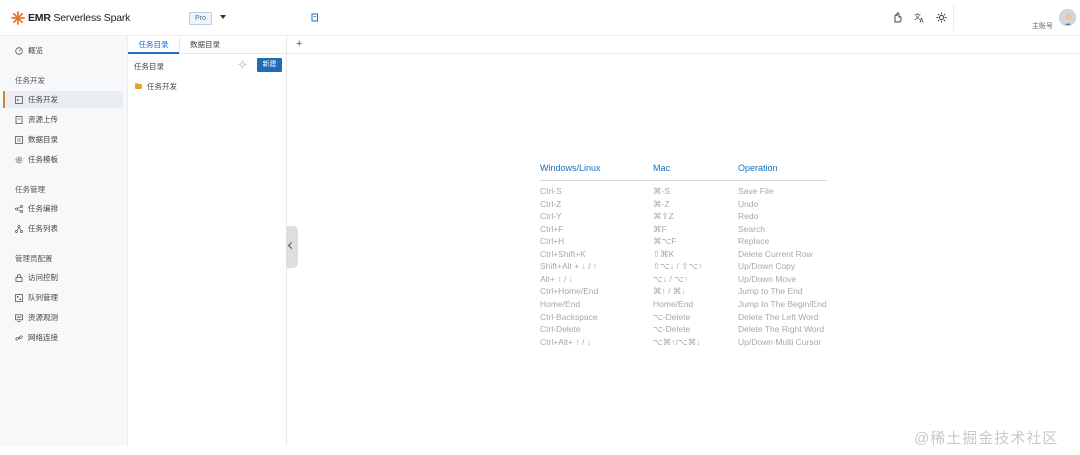 This screenshot has height=455, width=1080. What do you see at coordinates (540, 18) in the screenshot?
I see `top-bar: EMR Serverless Spark Pro 文 A 主账号` at bounding box center [540, 18].